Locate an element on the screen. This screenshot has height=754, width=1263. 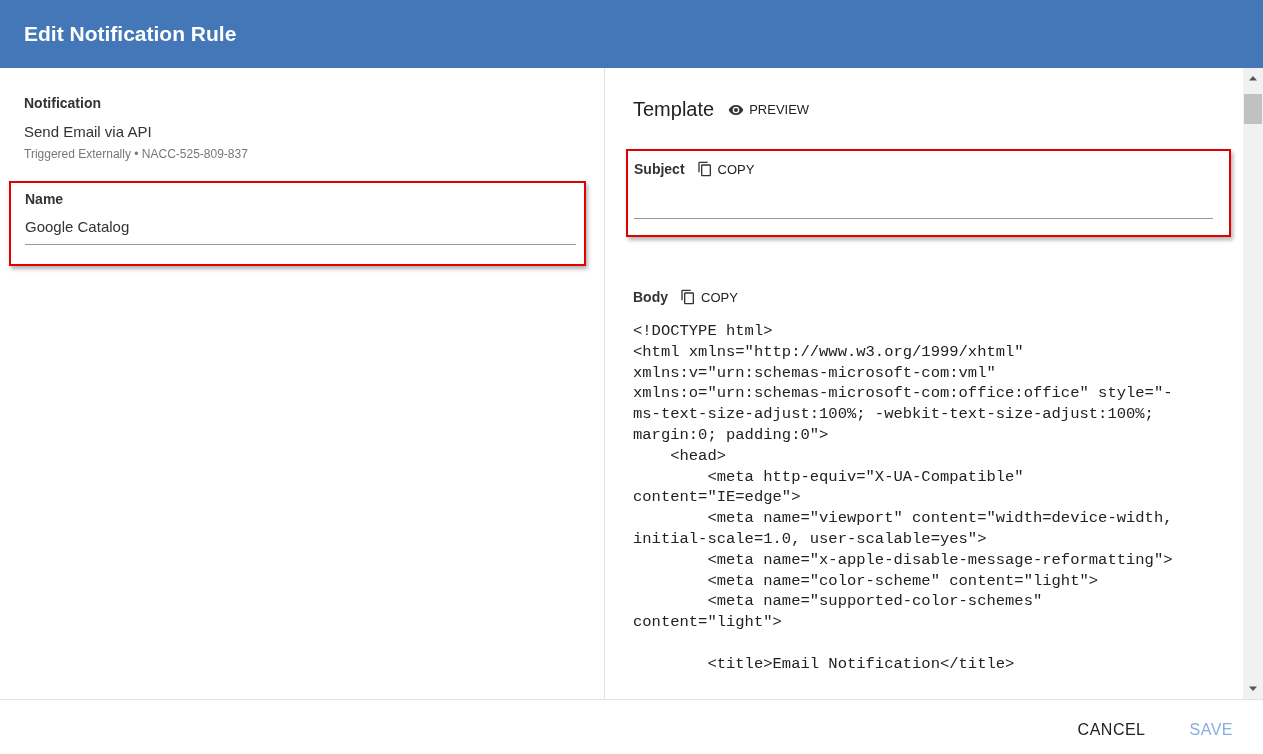
dialog-button: CANCEL is located at coordinates (1111, 730).